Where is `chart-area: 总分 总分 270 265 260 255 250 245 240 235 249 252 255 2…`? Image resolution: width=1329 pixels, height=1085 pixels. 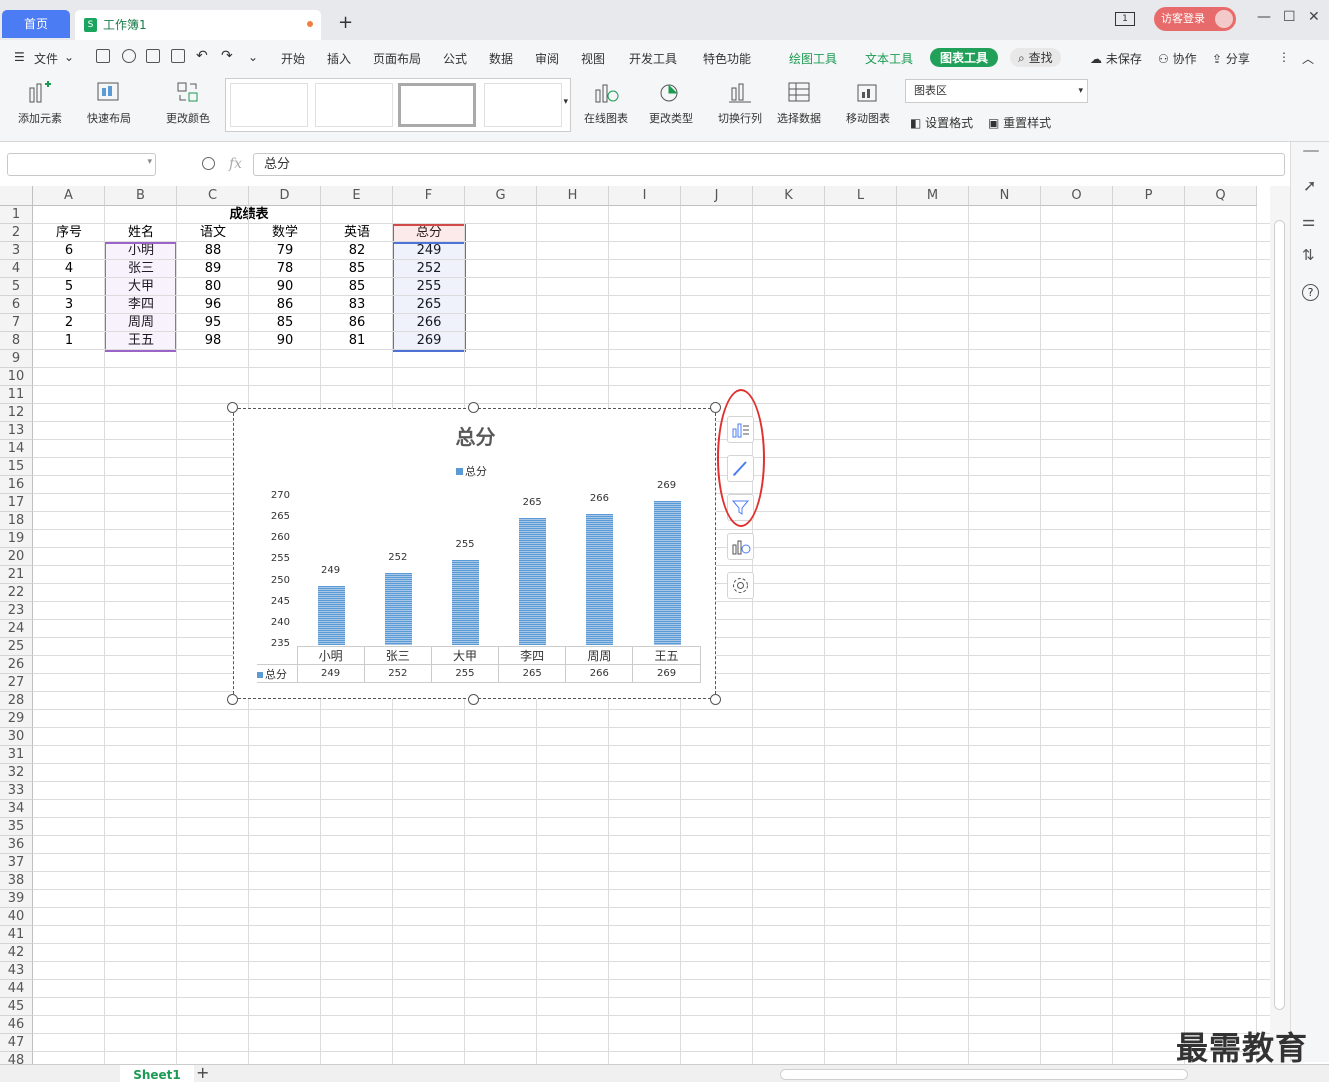 chart-area: 总分 总分 270 265 260 255 250 245 240 235 249 252 255 2… is located at coordinates (474, 553).